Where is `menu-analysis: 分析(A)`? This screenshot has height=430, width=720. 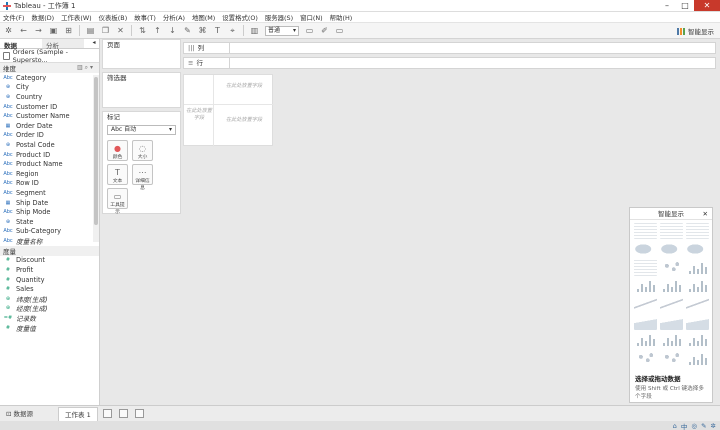
menu-analysis: 分析(A) is located at coordinates (174, 17).